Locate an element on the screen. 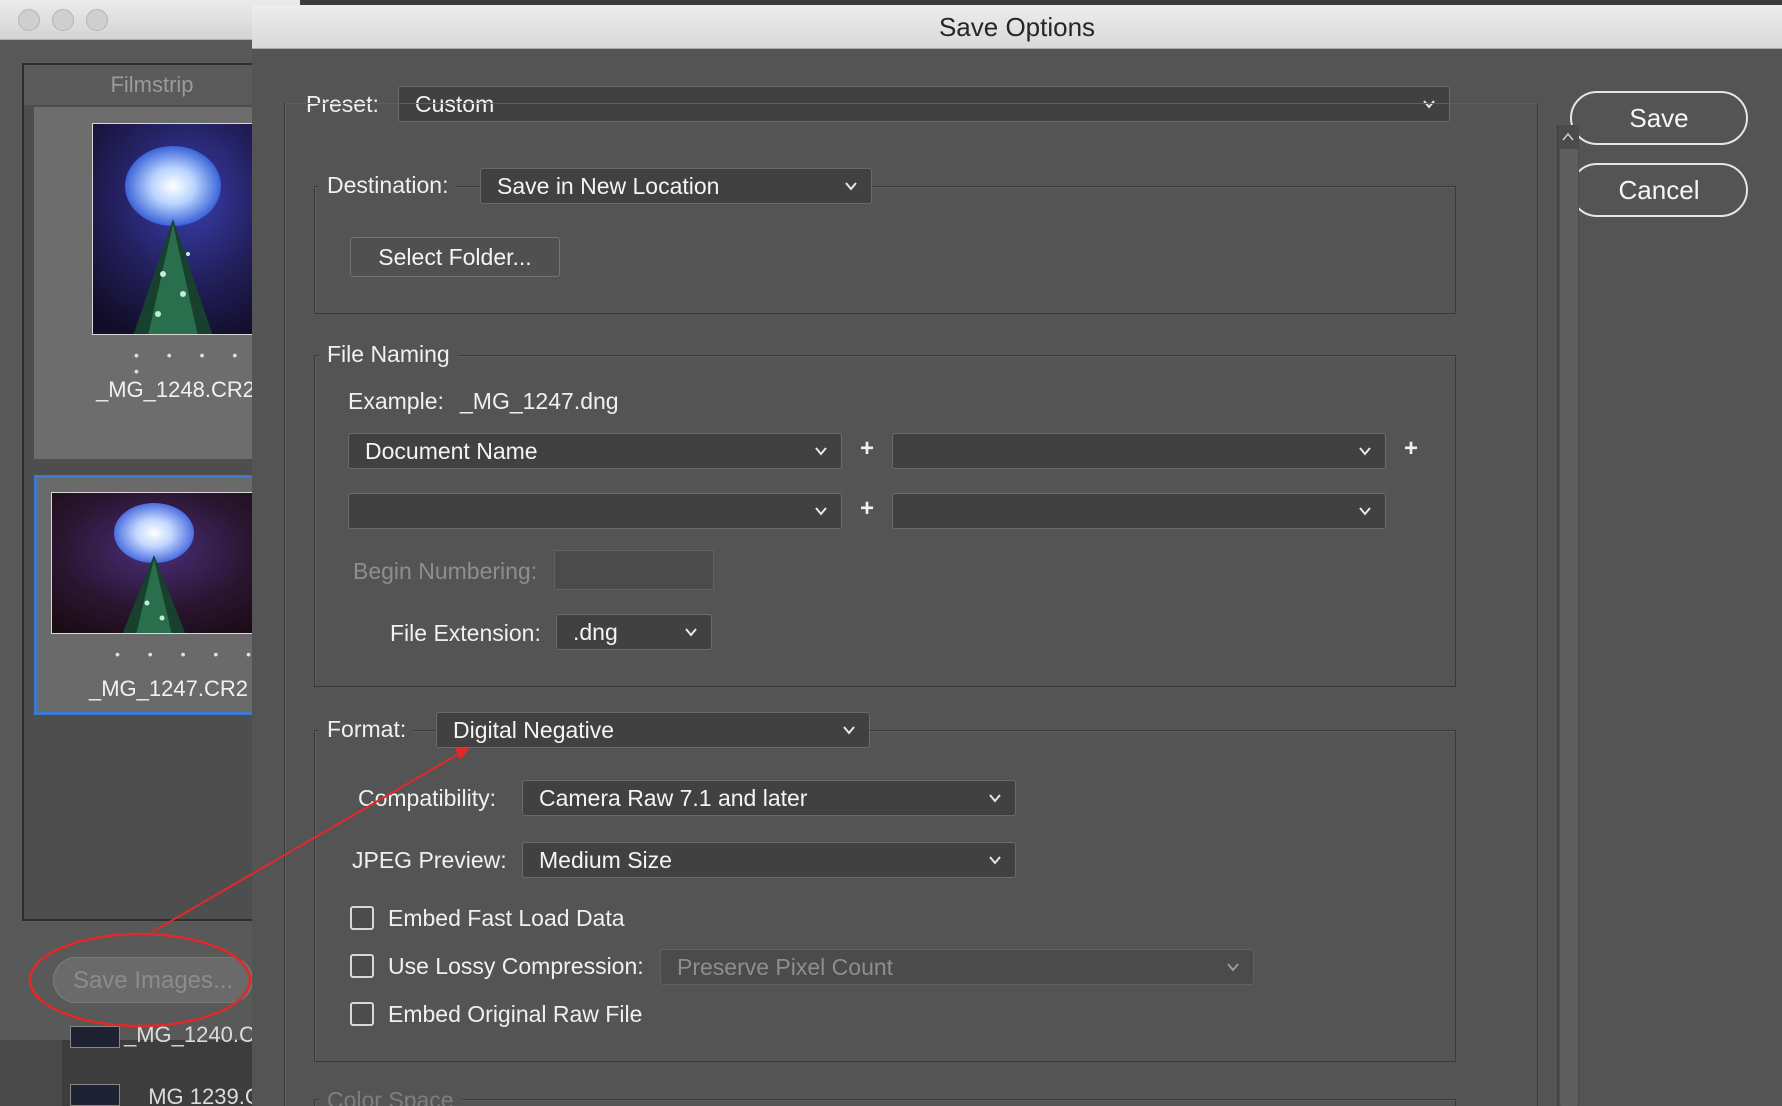 The height and width of the screenshot is (1106, 1782). close-window-button is located at coordinates (29, 20).